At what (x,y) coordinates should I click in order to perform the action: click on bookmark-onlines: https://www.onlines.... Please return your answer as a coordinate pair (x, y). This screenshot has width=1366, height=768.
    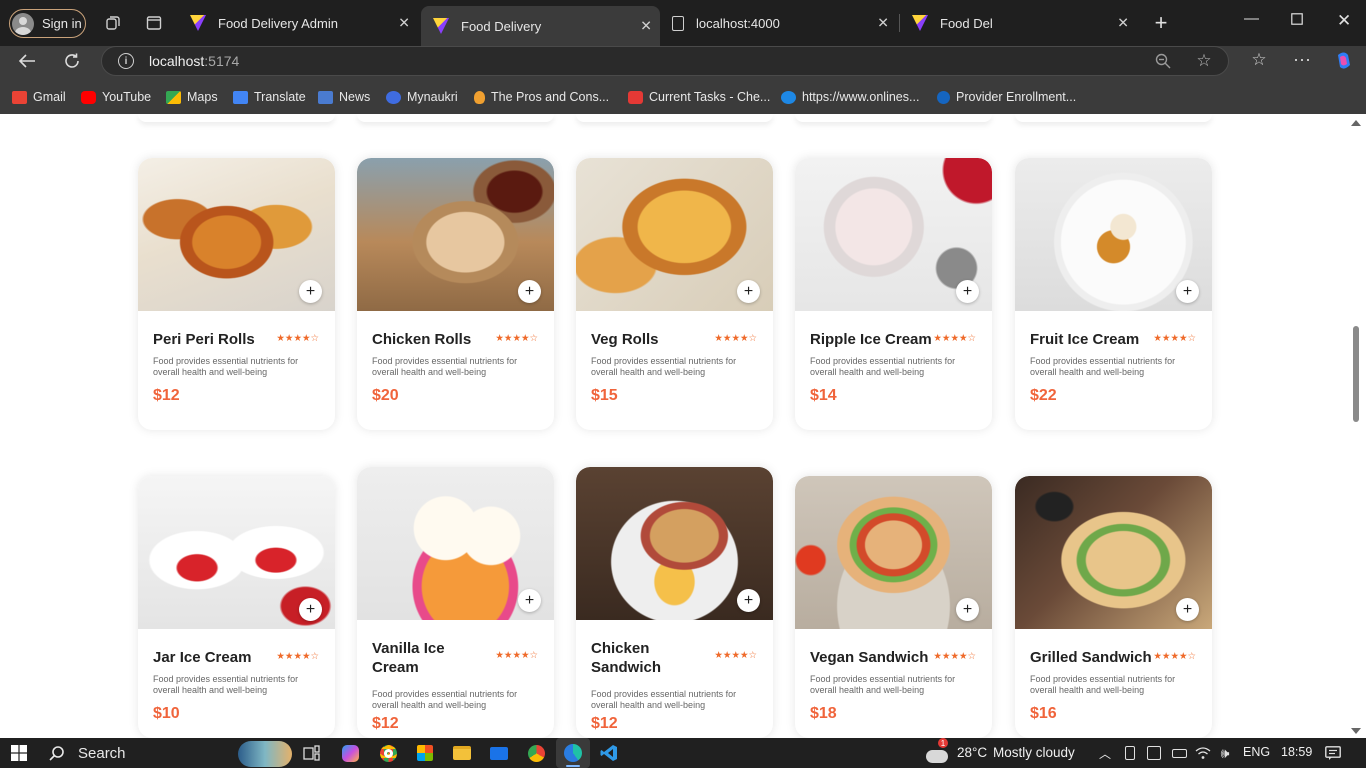
    Looking at the image, I should click on (850, 97).